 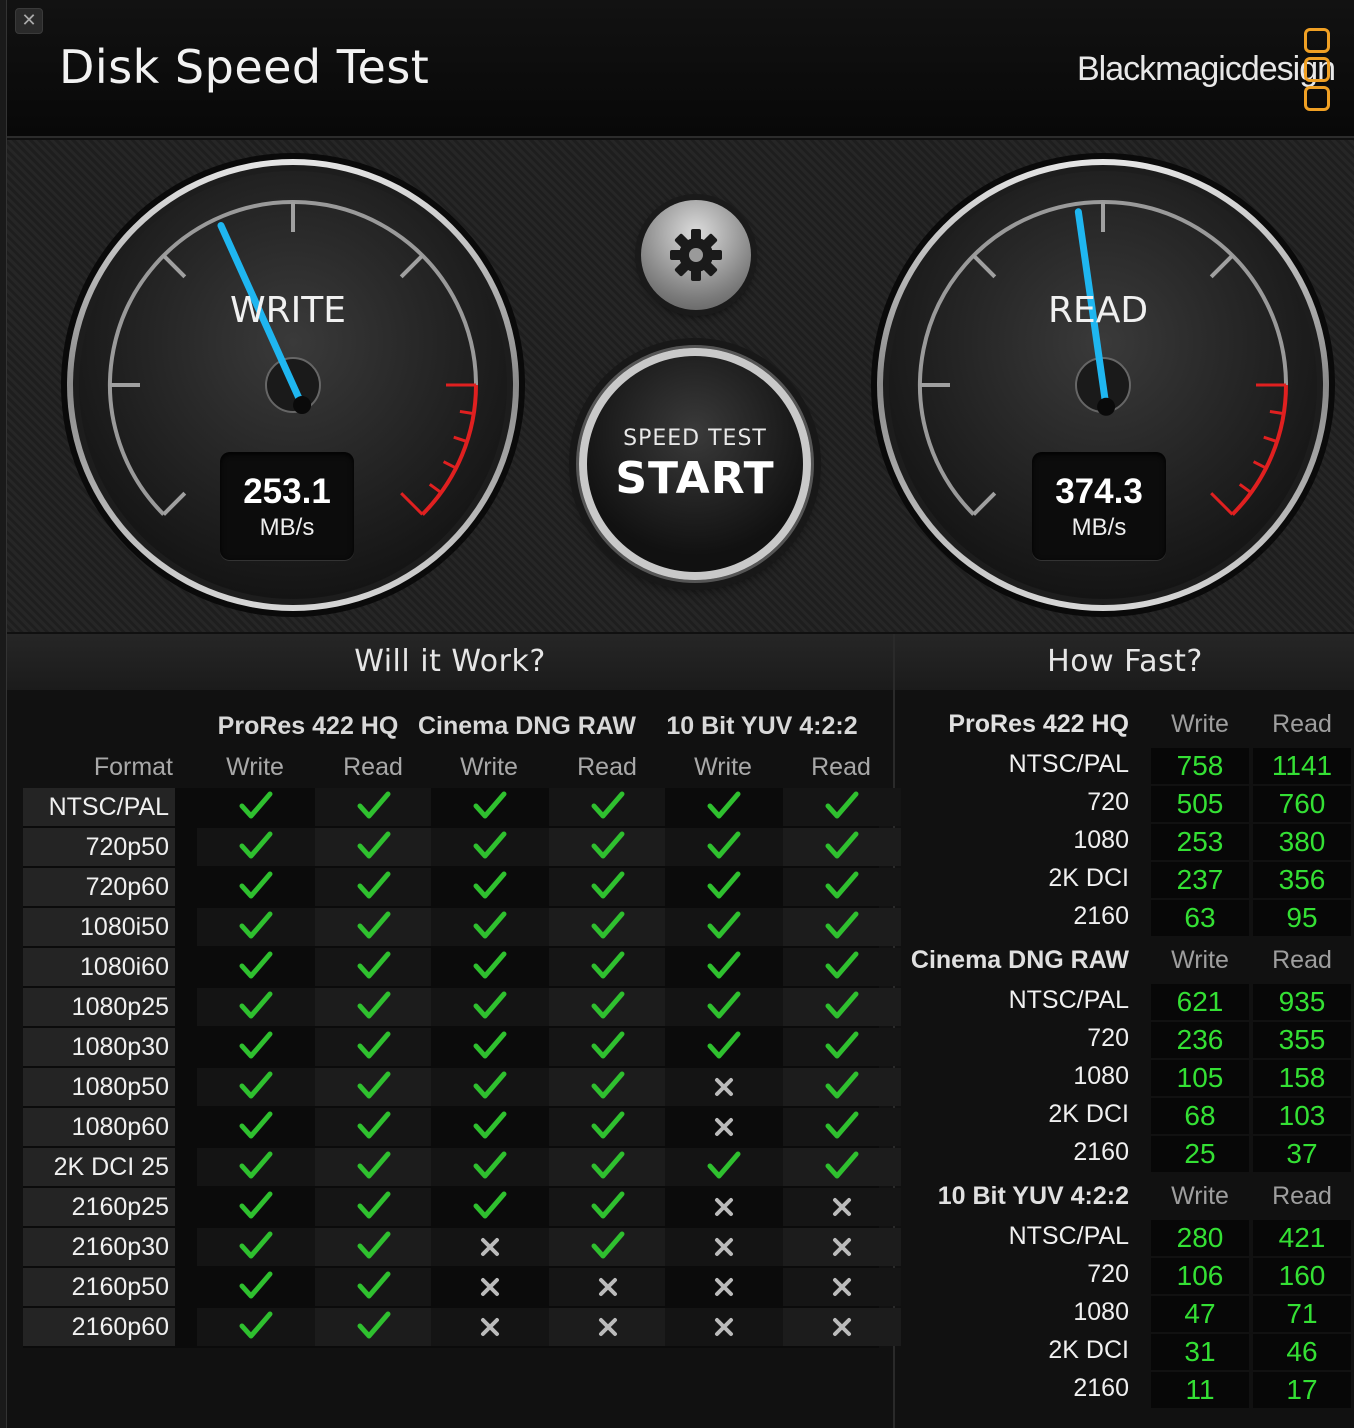 I want to click on start-button-caption: SPEED TEST, so click(x=695, y=438).